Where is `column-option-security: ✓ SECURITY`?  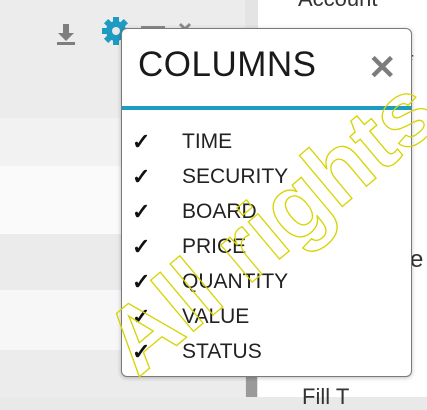 column-option-security: ✓ SECURITY is located at coordinates (210, 176).